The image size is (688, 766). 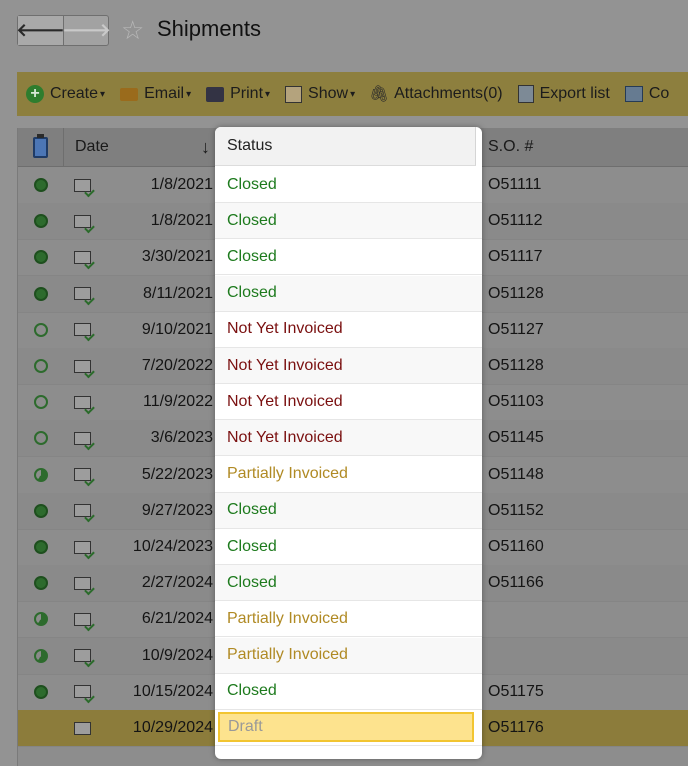 I want to click on status-header-label: Status, so click(x=250, y=145).